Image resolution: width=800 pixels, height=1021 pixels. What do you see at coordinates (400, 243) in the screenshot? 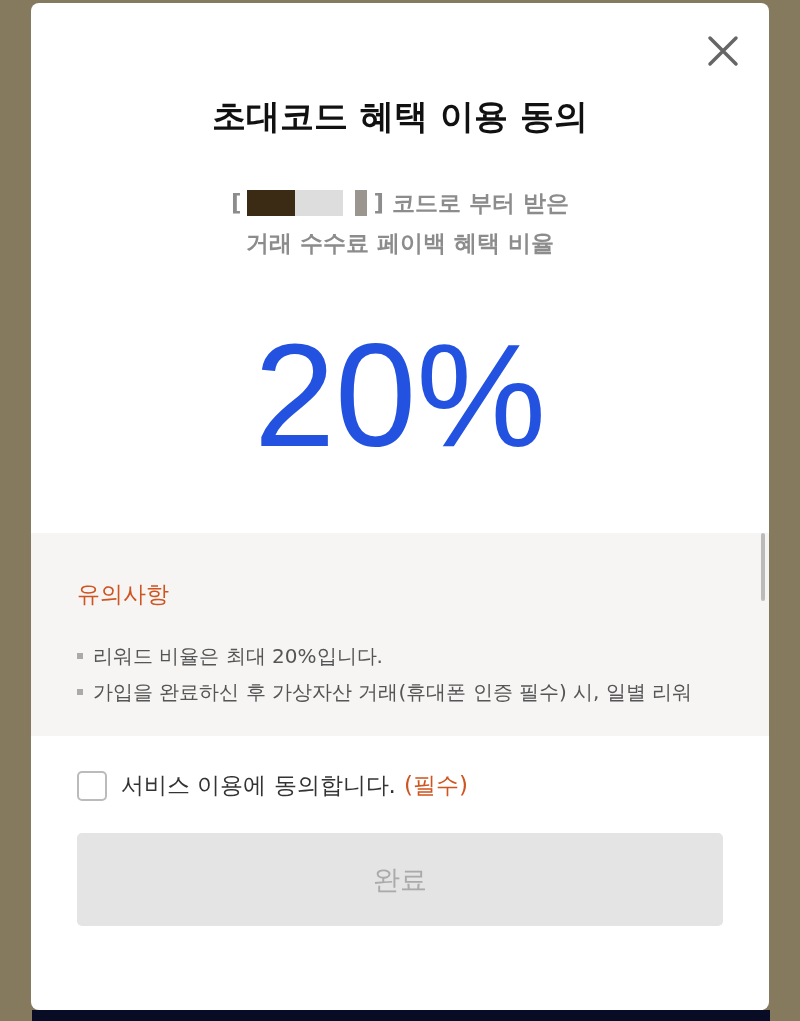
I see `subtitle: 거래 수수료 페이백 혜택 비율` at bounding box center [400, 243].